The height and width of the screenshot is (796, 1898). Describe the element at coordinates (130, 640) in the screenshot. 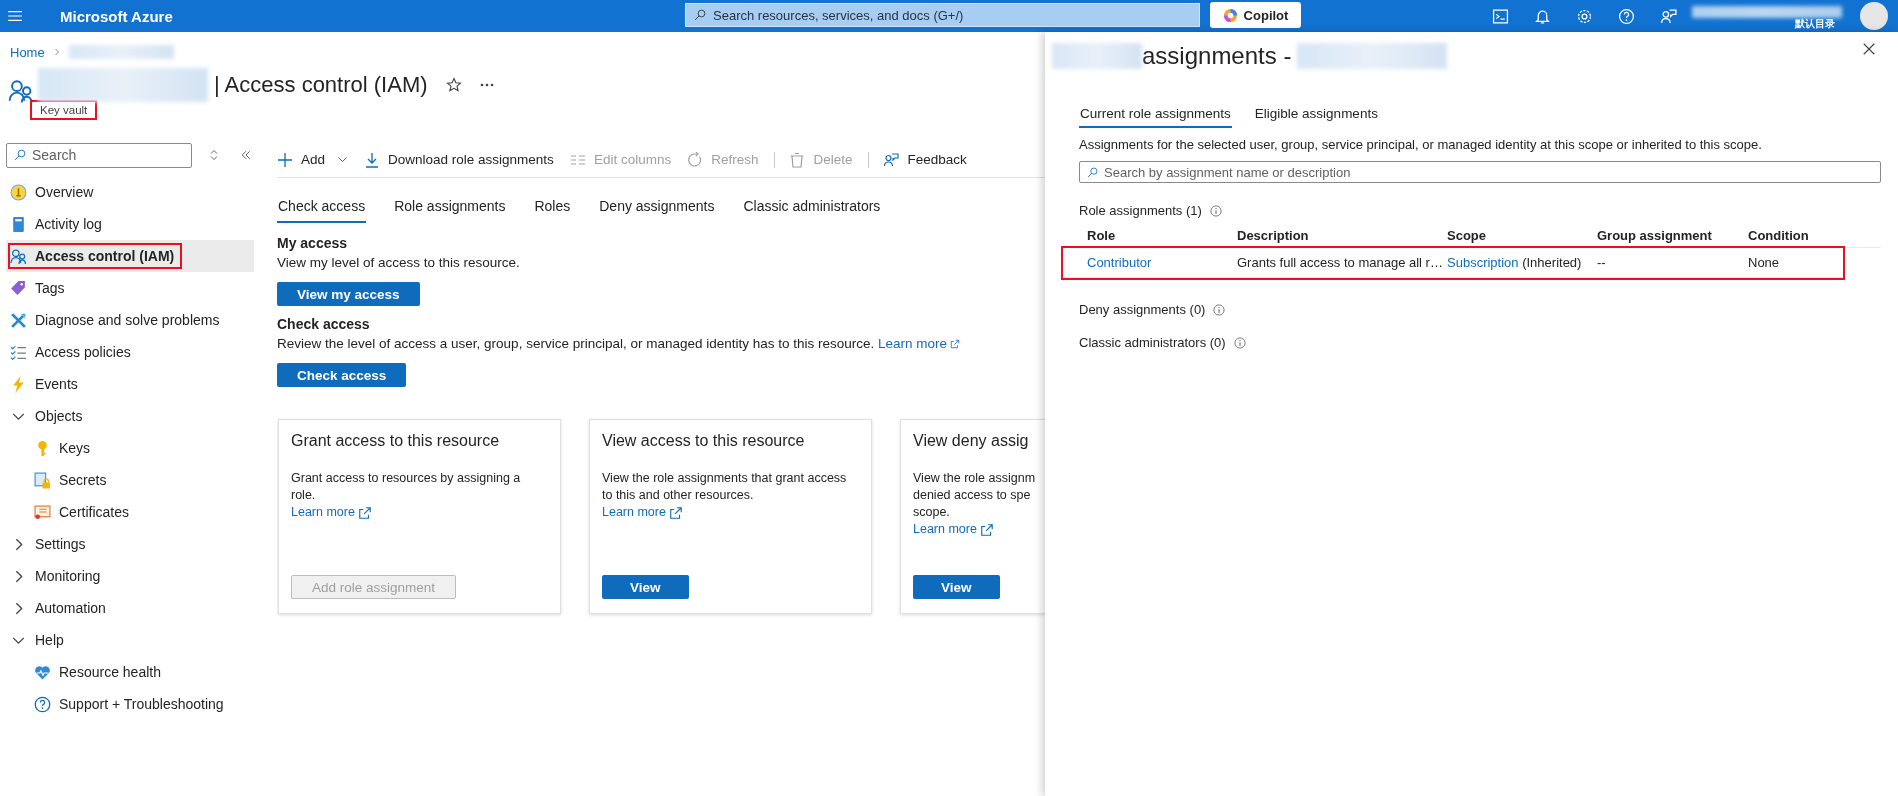

I see `sidebar-group: Help` at that location.